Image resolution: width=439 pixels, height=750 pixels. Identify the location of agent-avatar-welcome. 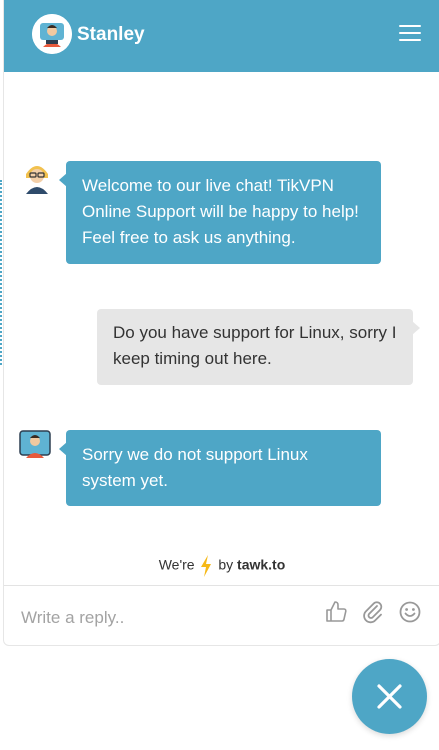
(37, 177).